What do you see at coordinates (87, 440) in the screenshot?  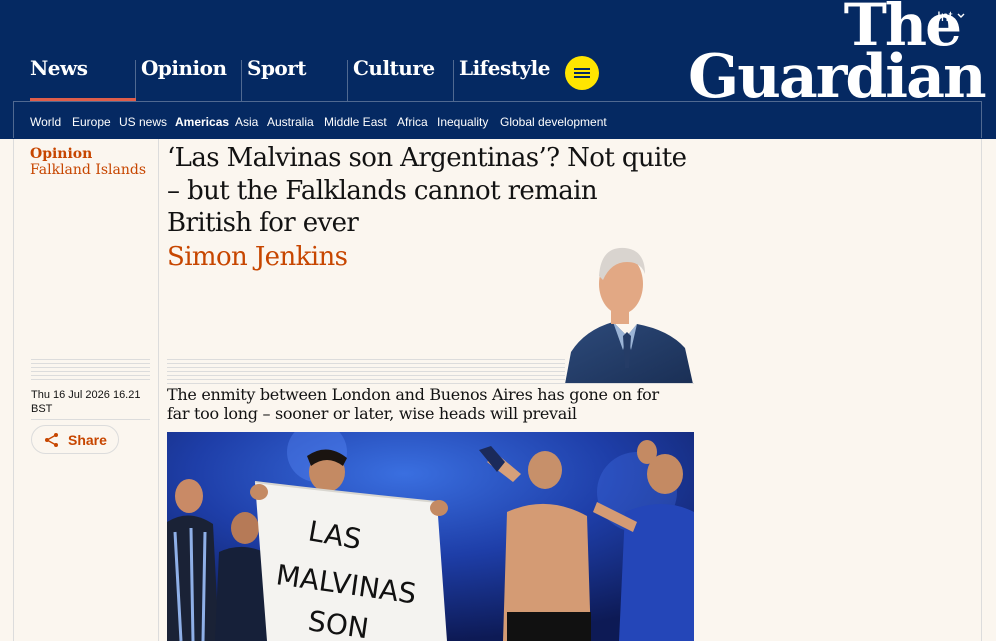 I see `share-label: Share` at bounding box center [87, 440].